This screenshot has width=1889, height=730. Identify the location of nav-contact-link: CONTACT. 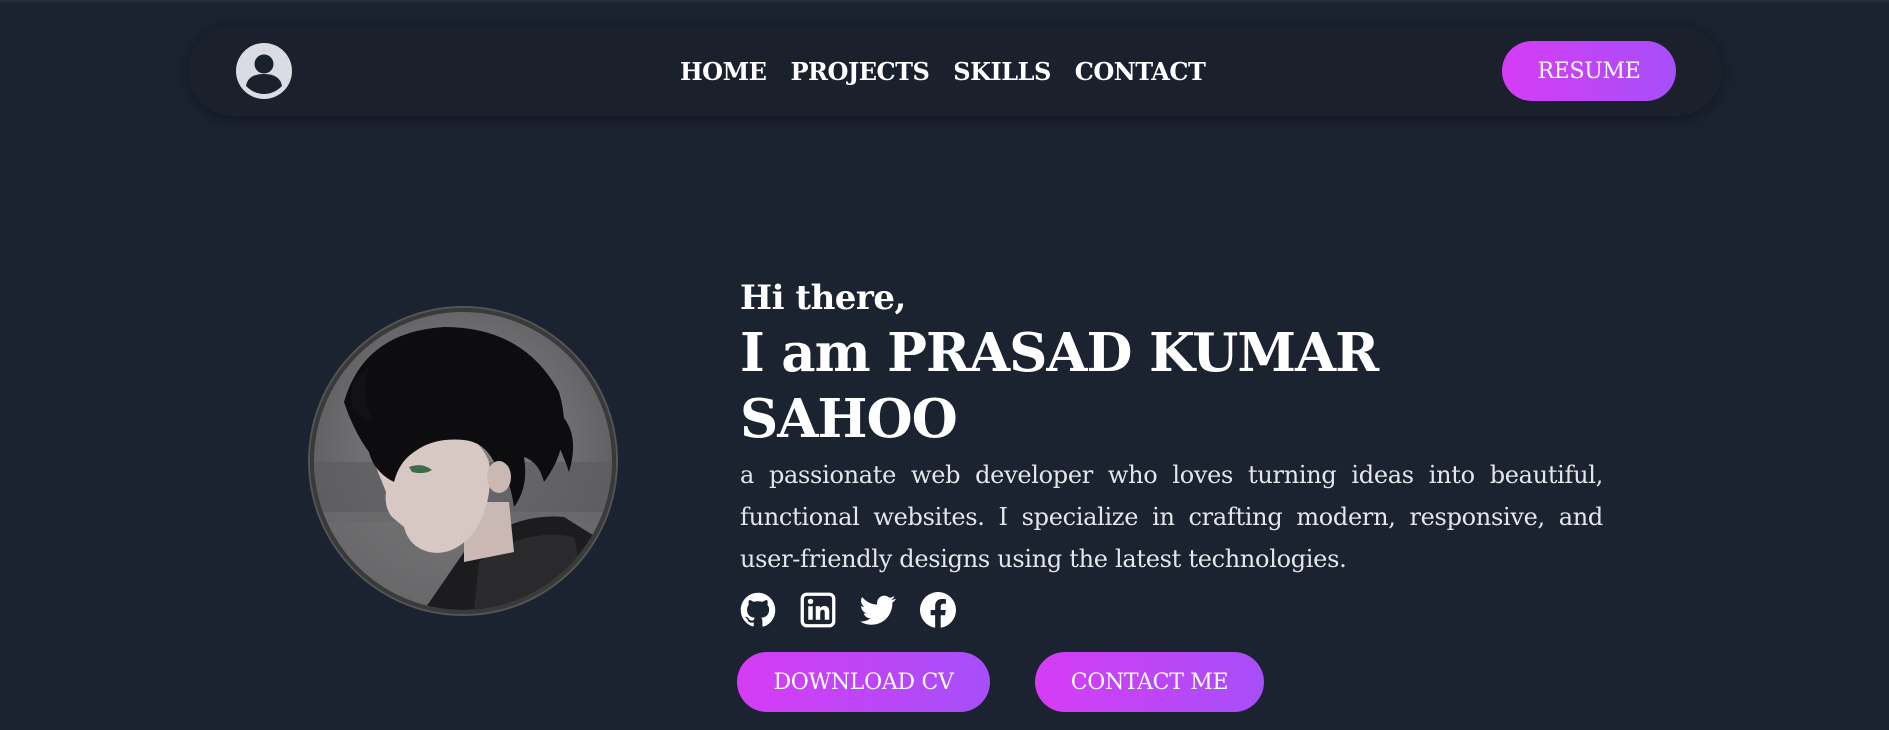
(1140, 71).